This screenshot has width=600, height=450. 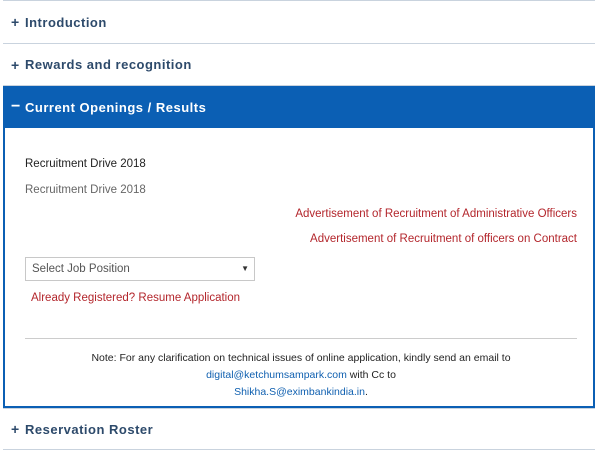 What do you see at coordinates (301, 338) in the screenshot?
I see `divider` at bounding box center [301, 338].